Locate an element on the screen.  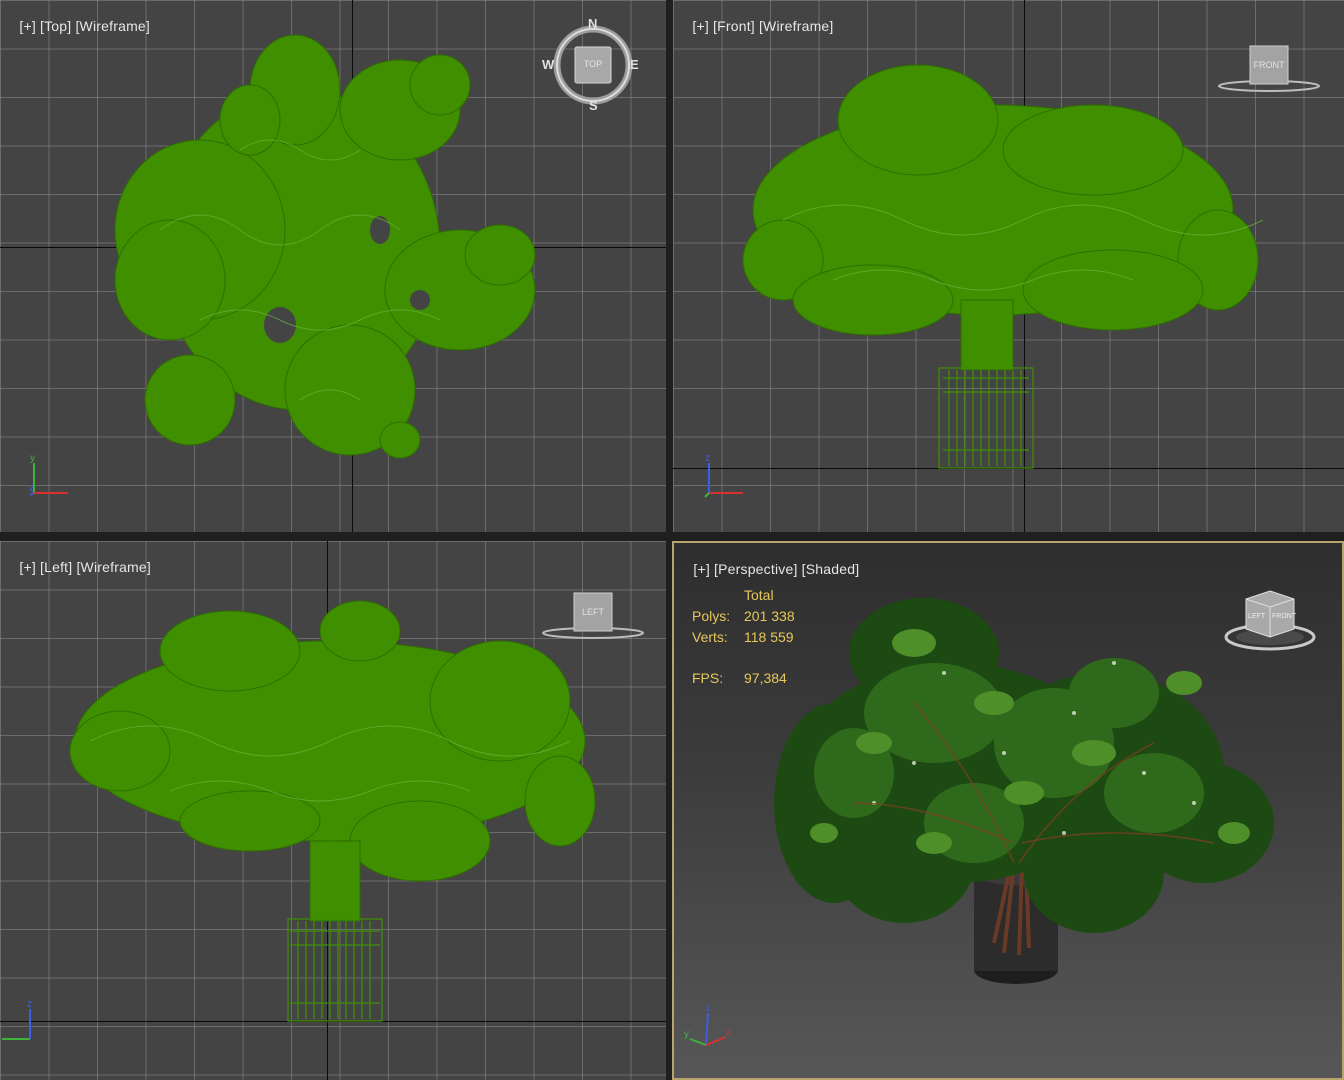
axis-label-x: x is located at coordinates (728, 1032).